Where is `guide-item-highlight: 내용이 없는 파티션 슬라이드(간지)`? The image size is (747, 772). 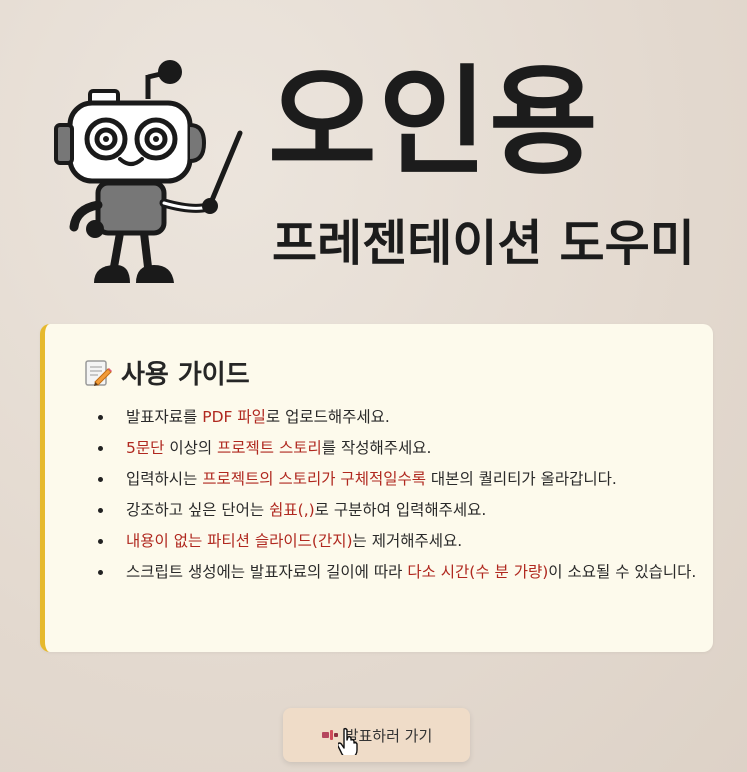 guide-item-highlight: 내용이 없는 파티션 슬라이드(간지) is located at coordinates (239, 541).